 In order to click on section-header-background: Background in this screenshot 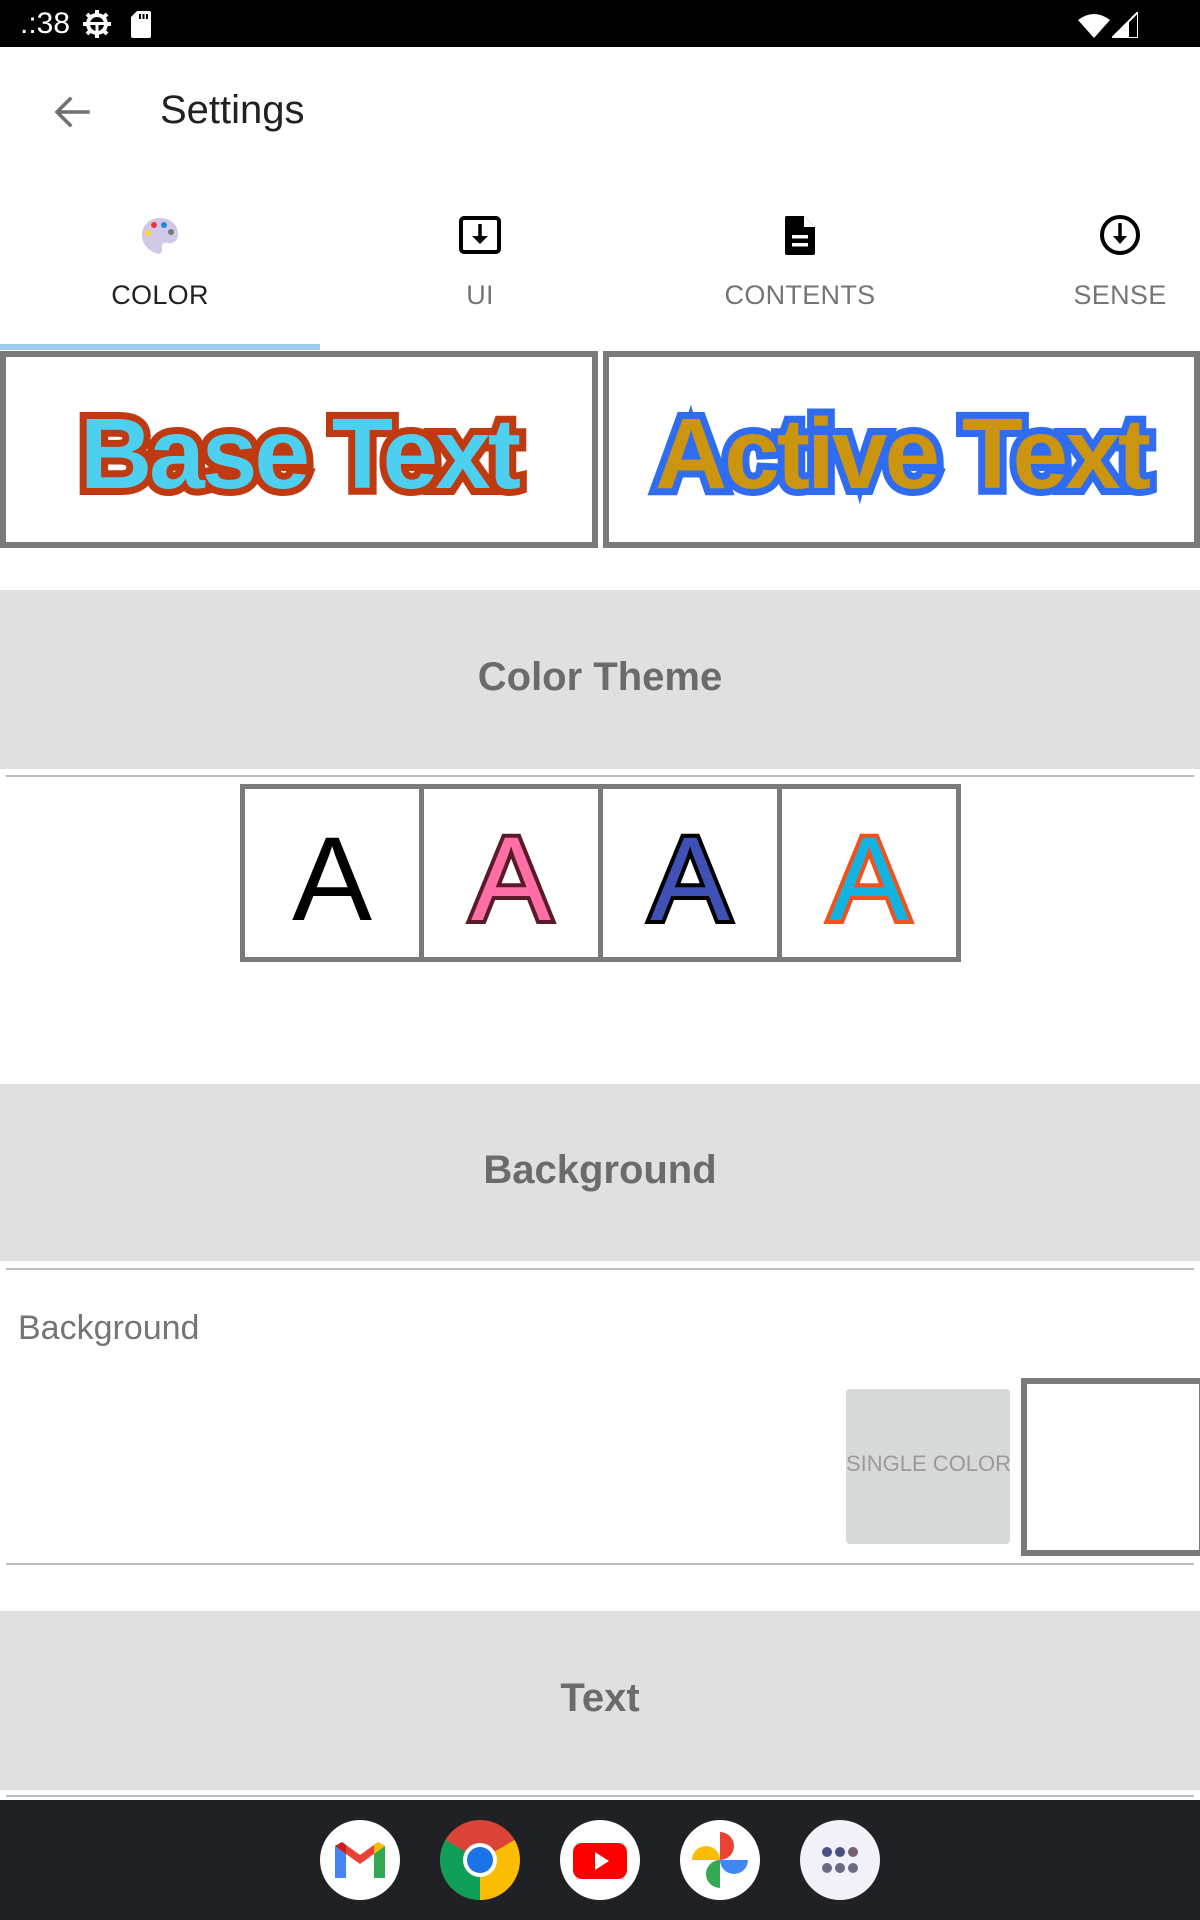, I will do `click(600, 1172)`.